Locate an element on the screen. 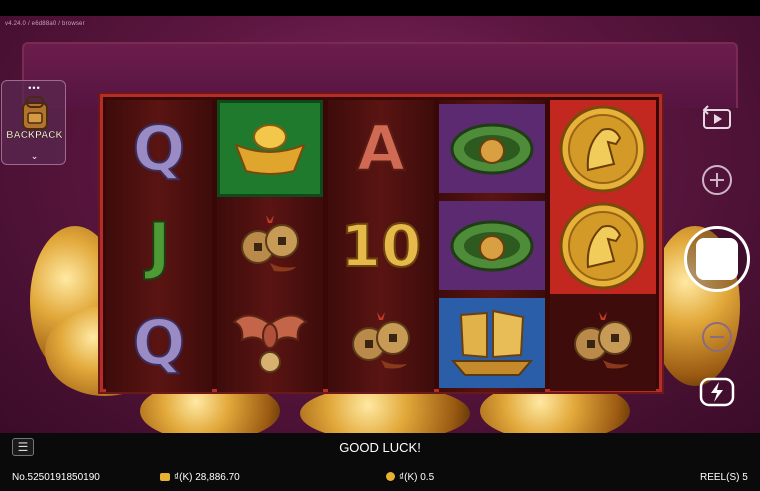 This screenshot has width=760, height=491. reels-count: REEL(S) 5 is located at coordinates (724, 477).